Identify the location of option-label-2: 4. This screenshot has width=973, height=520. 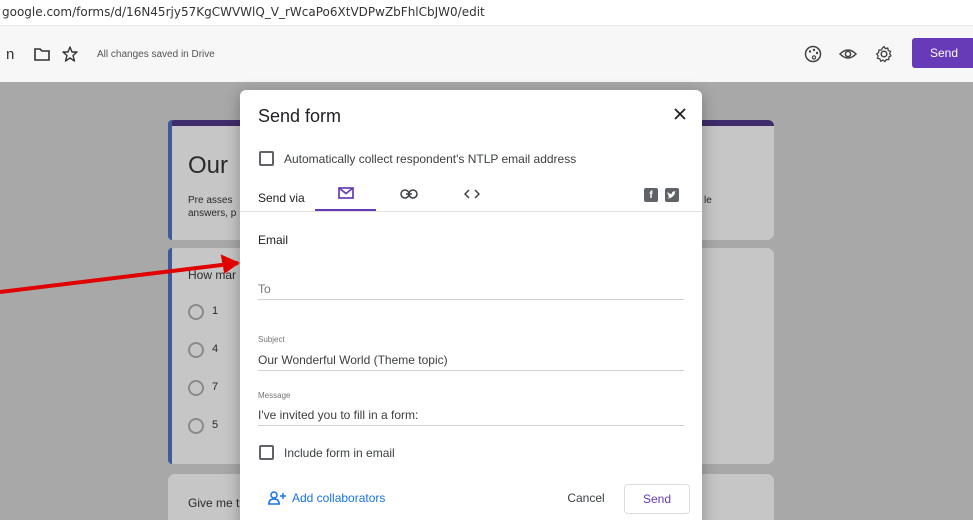
(215, 349).